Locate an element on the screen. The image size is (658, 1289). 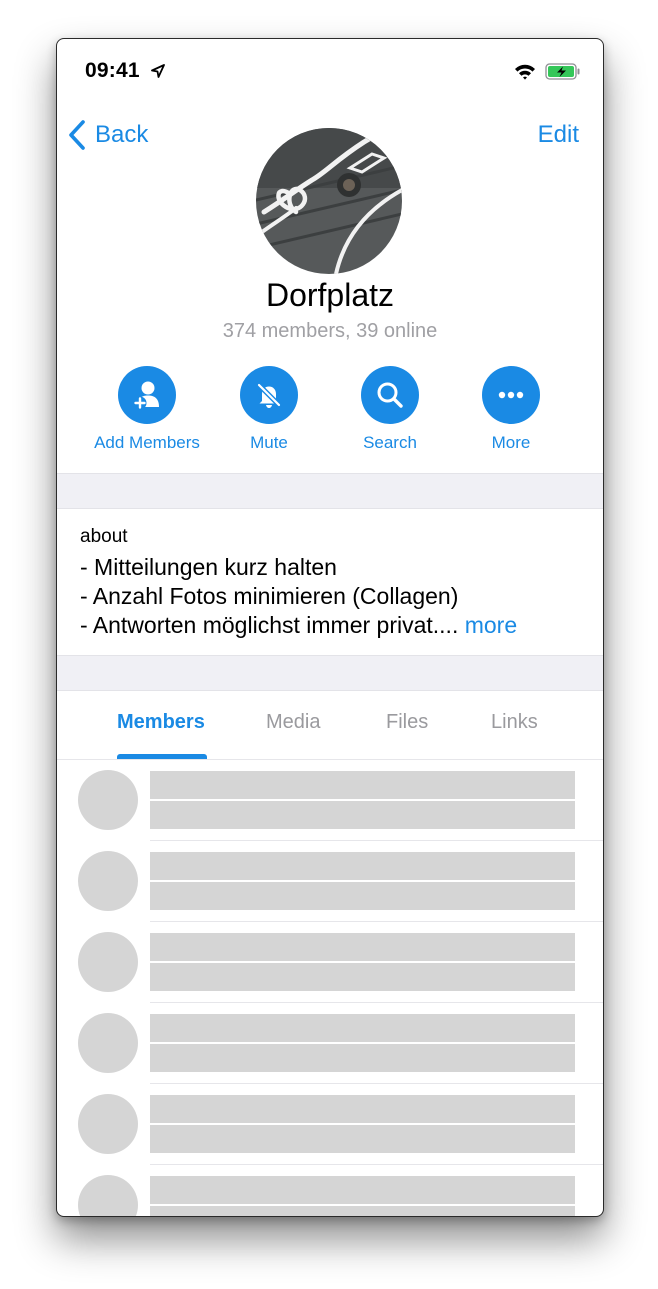
location-arrow-icon is located at coordinates (158, 71).